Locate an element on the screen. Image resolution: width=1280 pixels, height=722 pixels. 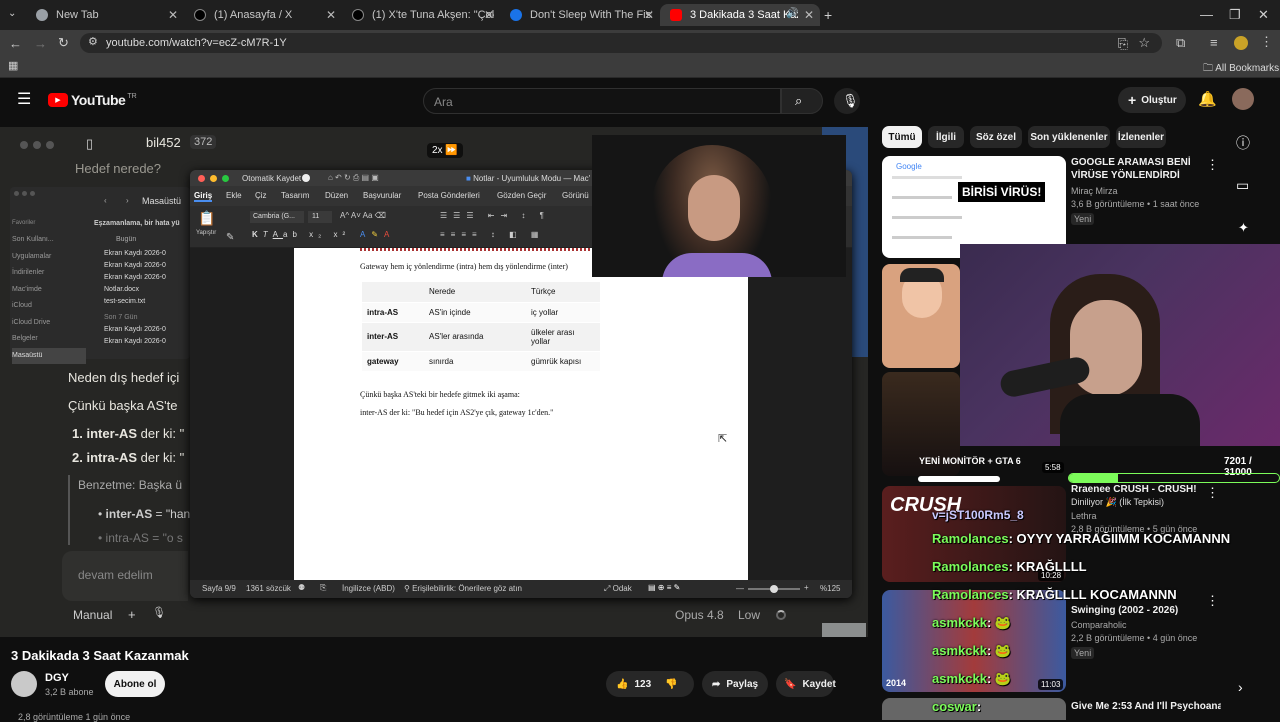
ribbon-tab-review: Gözden Geçir is located at coordinates (521, 195).